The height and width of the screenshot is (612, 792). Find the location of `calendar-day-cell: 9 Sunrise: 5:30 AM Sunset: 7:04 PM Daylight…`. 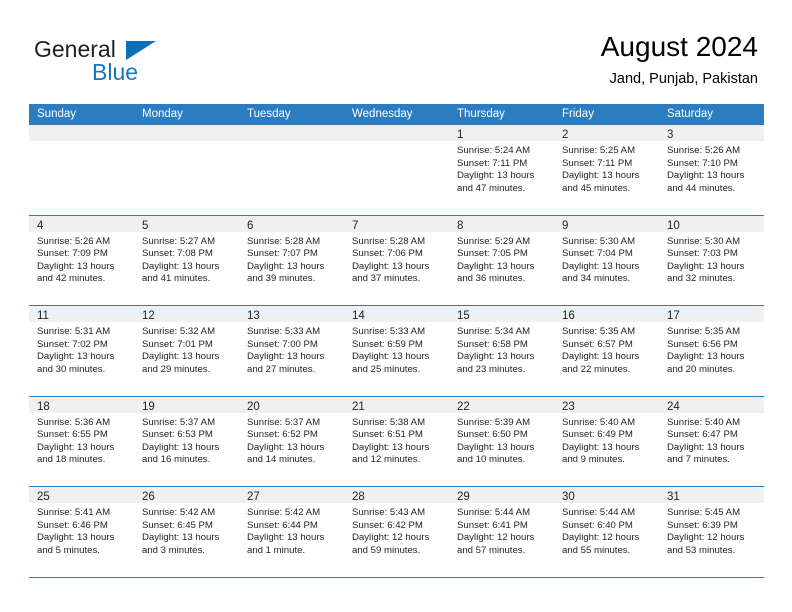

calendar-day-cell: 9 Sunrise: 5:30 AM Sunset: 7:04 PM Daylight… is located at coordinates (606, 260).